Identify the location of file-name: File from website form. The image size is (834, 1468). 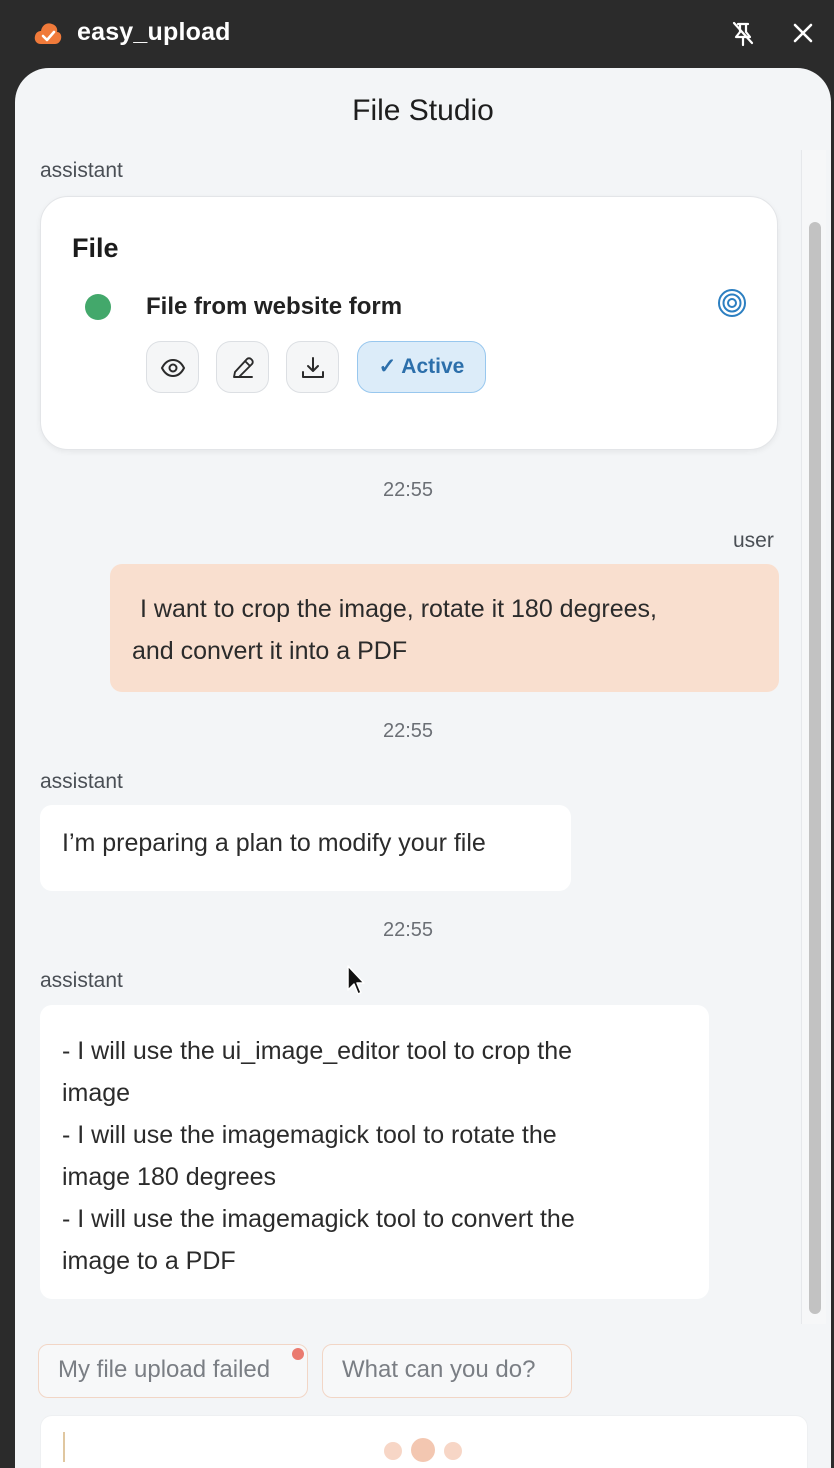
(274, 306).